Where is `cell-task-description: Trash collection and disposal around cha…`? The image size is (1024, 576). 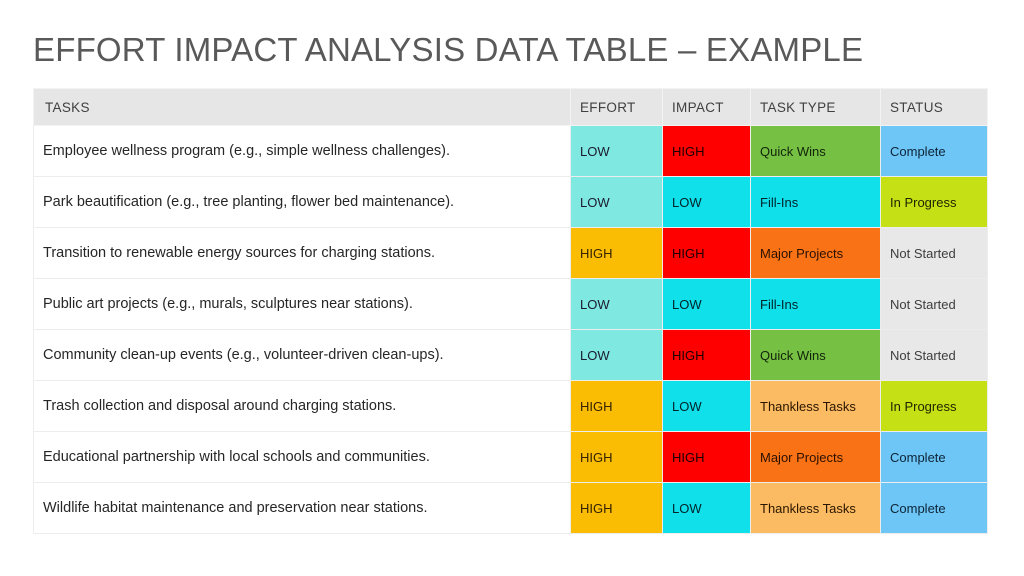
cell-task-description: Trash collection and disposal around cha… is located at coordinates (302, 406).